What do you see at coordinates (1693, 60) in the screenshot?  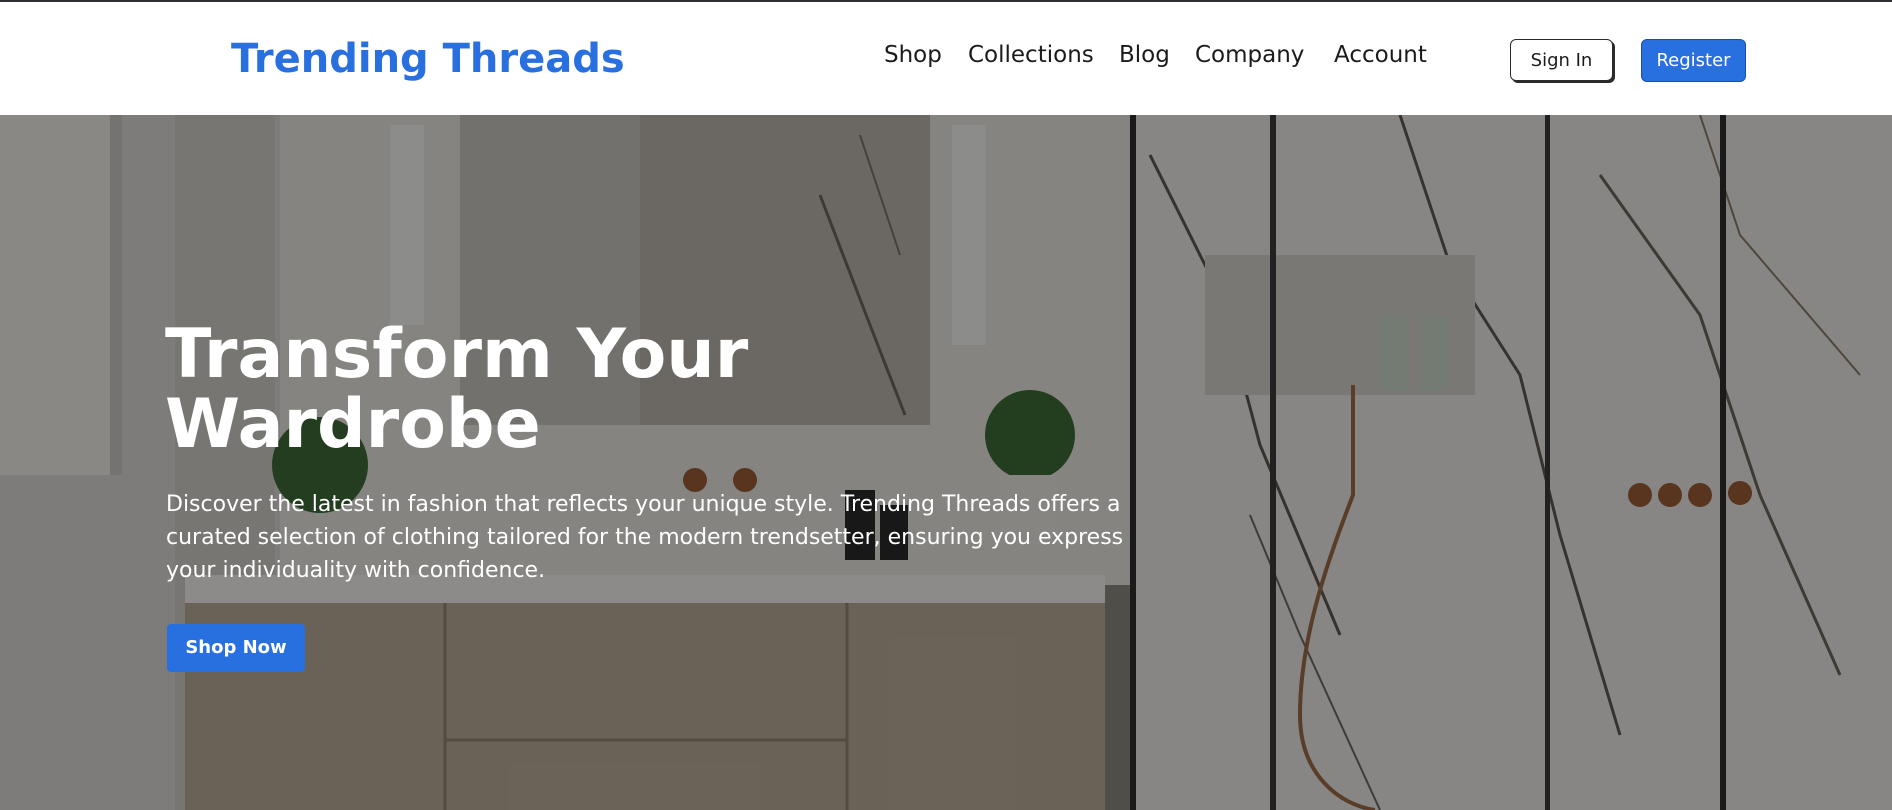 I see `register-button: Register` at bounding box center [1693, 60].